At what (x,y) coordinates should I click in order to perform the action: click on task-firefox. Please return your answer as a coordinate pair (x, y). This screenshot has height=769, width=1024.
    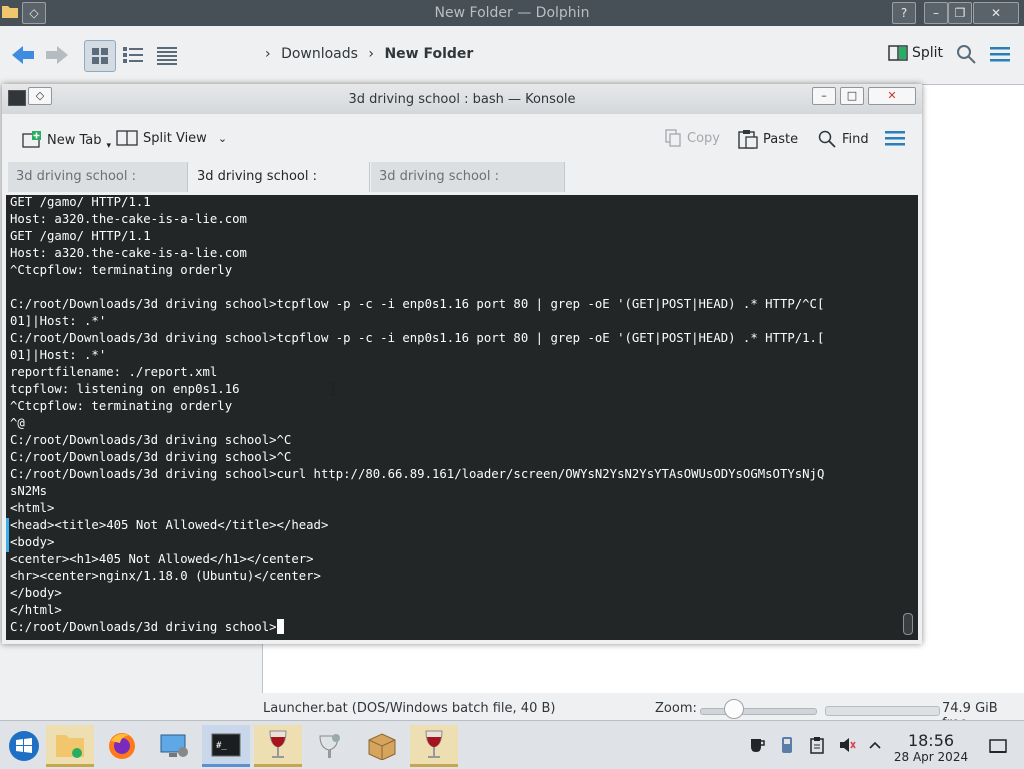
    Looking at the image, I should click on (122, 746).